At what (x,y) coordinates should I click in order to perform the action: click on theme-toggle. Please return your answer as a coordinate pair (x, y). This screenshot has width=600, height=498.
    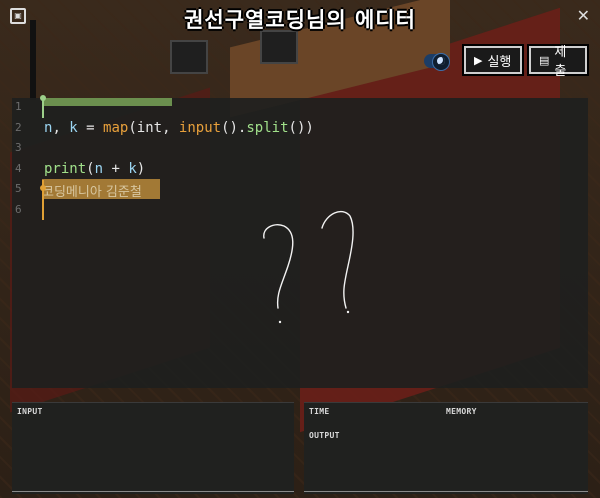
    Looking at the image, I should click on (437, 62).